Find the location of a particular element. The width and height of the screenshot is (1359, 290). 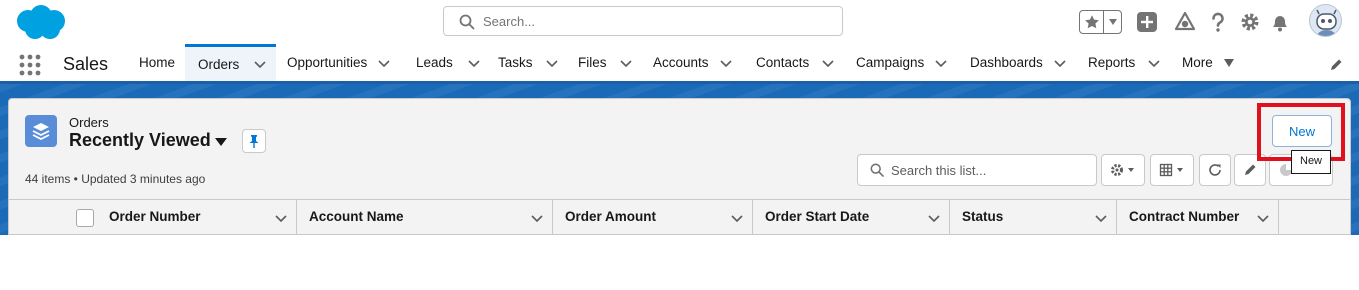

nav-item-accounts: Accounts is located at coordinates (692, 62).